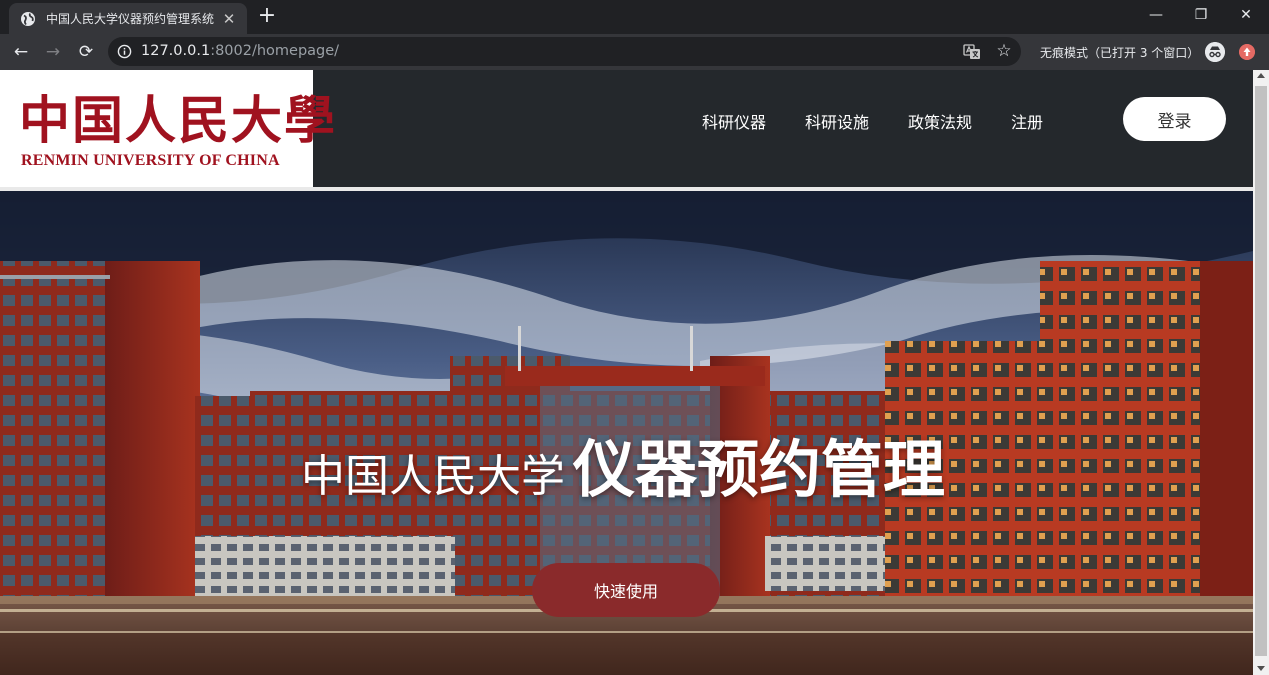 This screenshot has width=1269, height=675. I want to click on tab-strip: 中国人民大学仪器预约管理系统 ✕ + — ❐ ✕, so click(634, 17).